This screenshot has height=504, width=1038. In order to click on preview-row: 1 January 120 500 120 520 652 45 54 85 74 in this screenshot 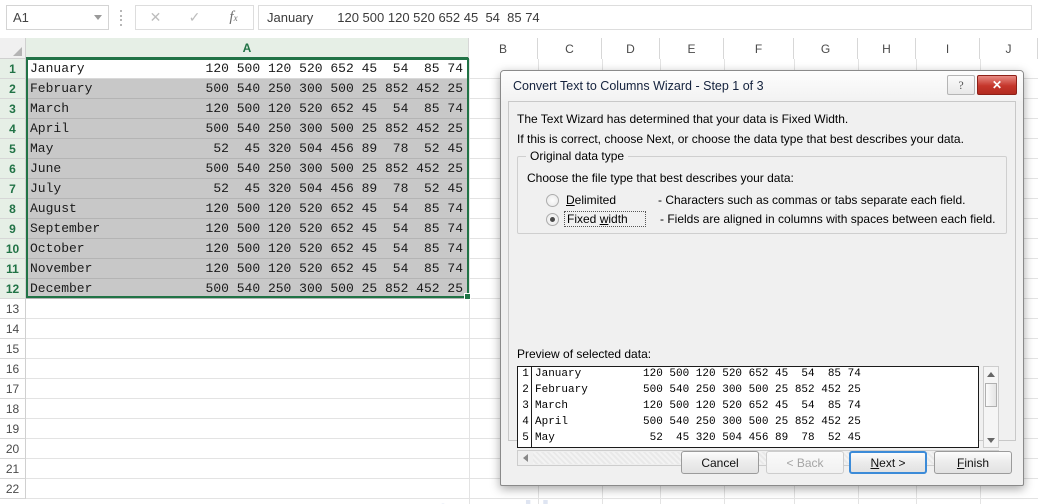, I will do `click(748, 376)`.